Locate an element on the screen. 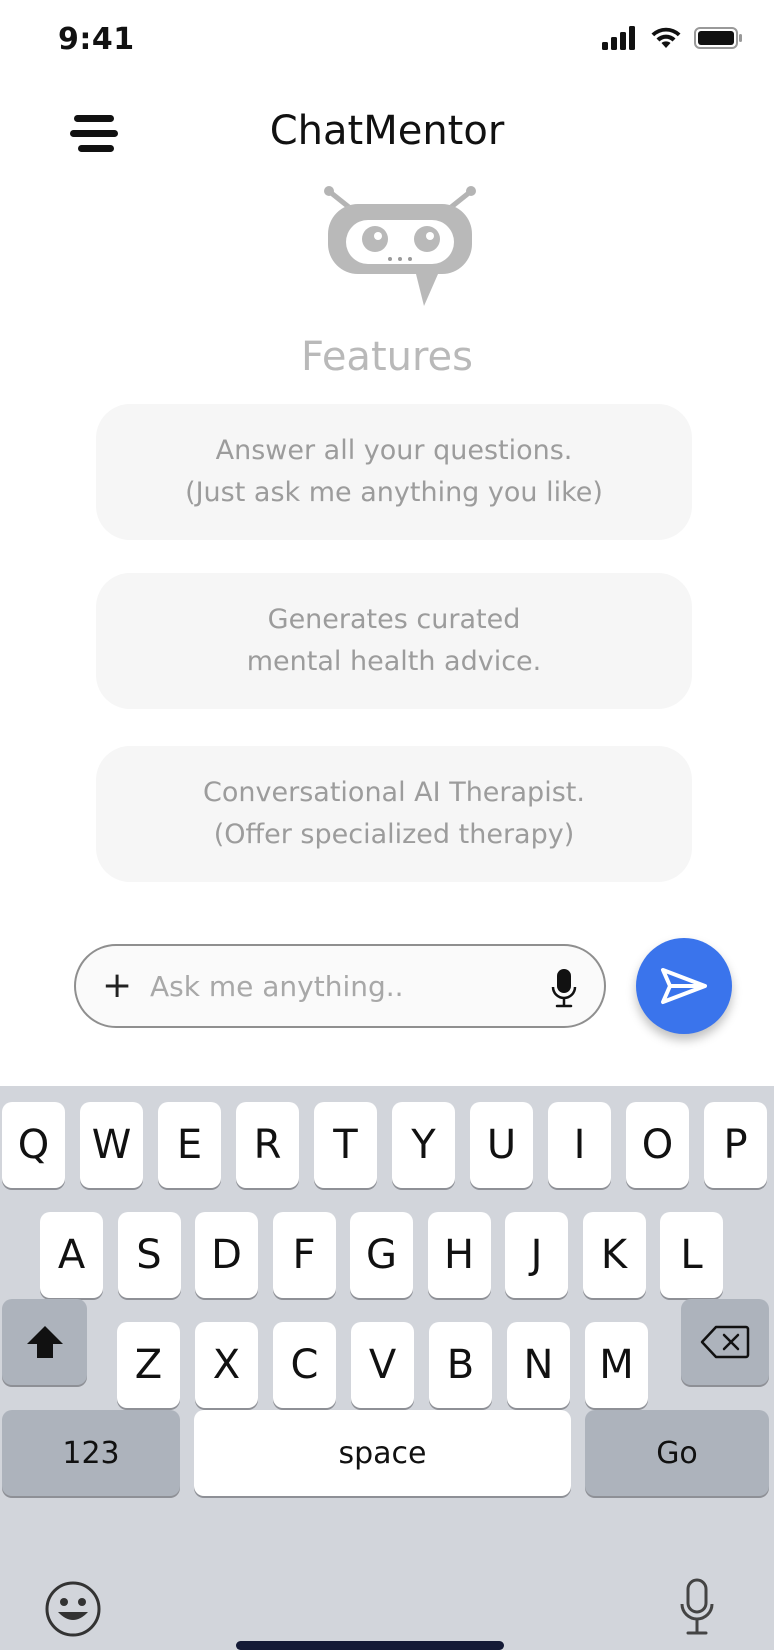  shift-key is located at coordinates (44, 1342).